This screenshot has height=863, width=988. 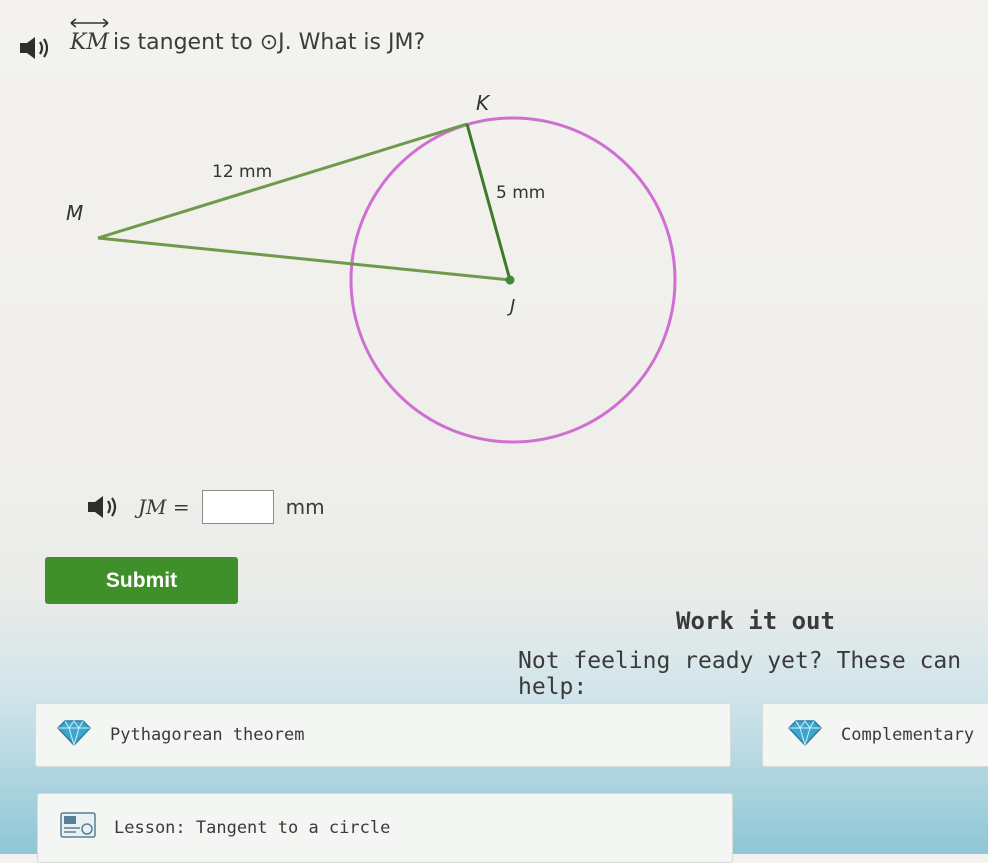 What do you see at coordinates (164, 507) in the screenshot?
I see `answer-label: JM =` at bounding box center [164, 507].